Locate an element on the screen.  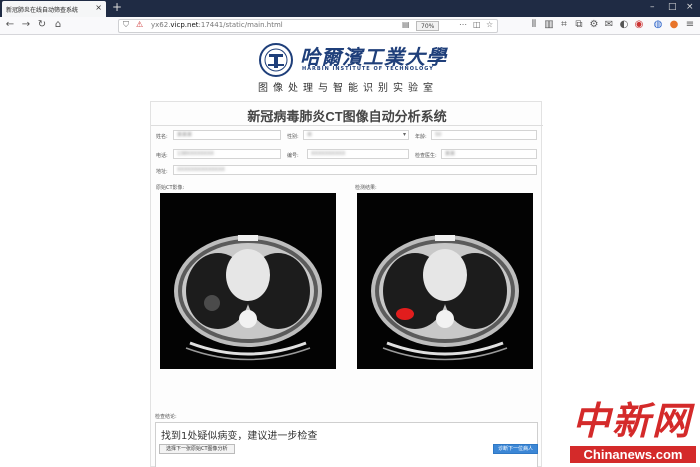
analyze-next-image-button: 选择下一张原始CT图像分析 is located at coordinates (197, 449).